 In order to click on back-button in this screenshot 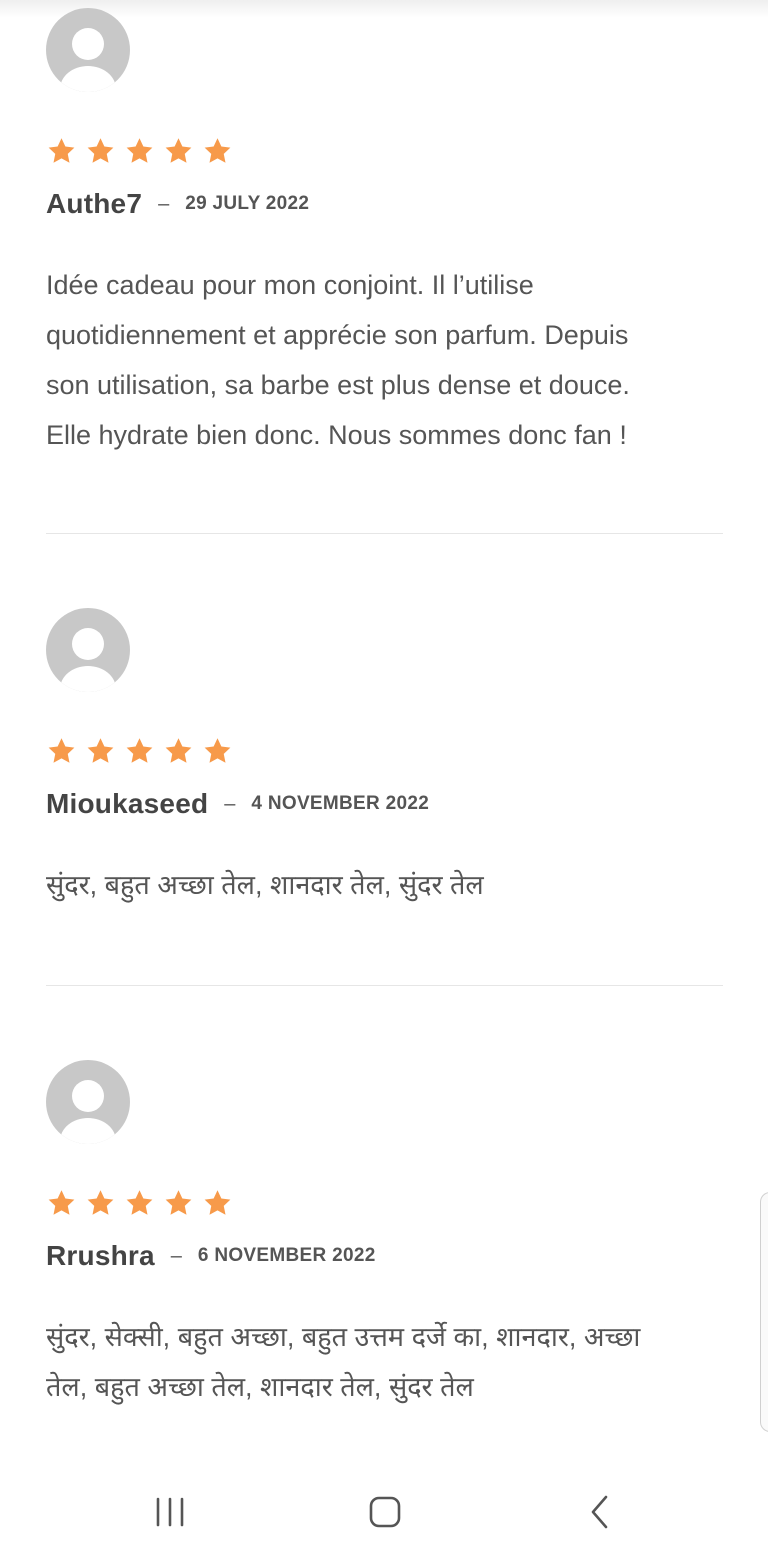, I will do `click(600, 1517)`.